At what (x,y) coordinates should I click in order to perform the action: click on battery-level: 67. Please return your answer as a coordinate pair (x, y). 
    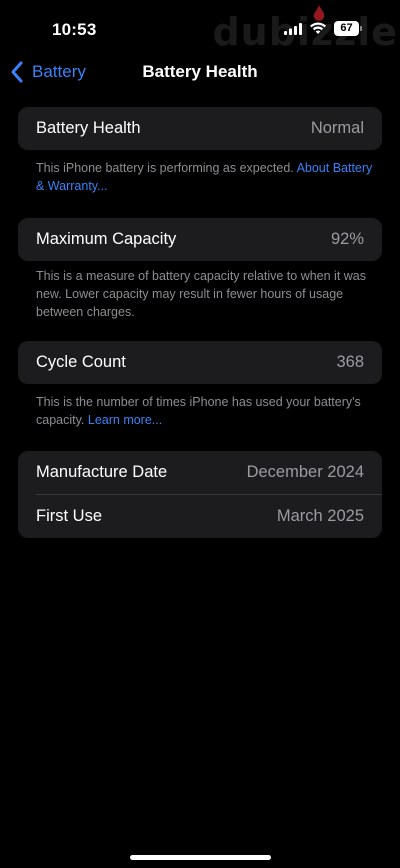
    Looking at the image, I should click on (346, 28).